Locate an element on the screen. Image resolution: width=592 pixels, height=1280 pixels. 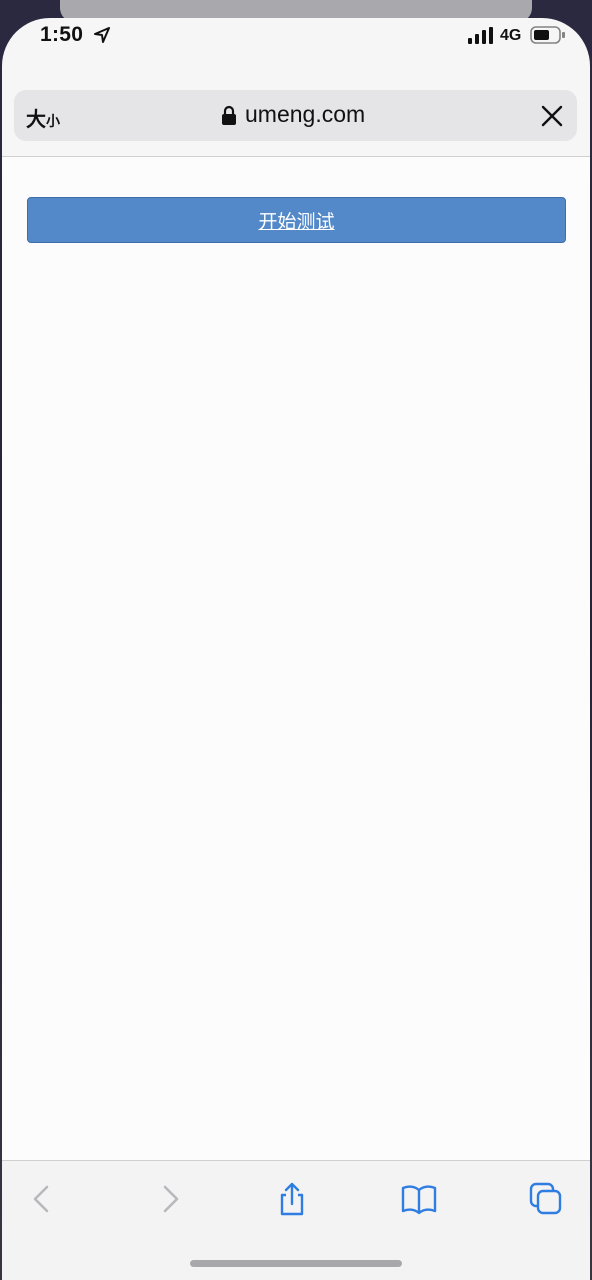
text-size-big: 大 is located at coordinates (36, 120).